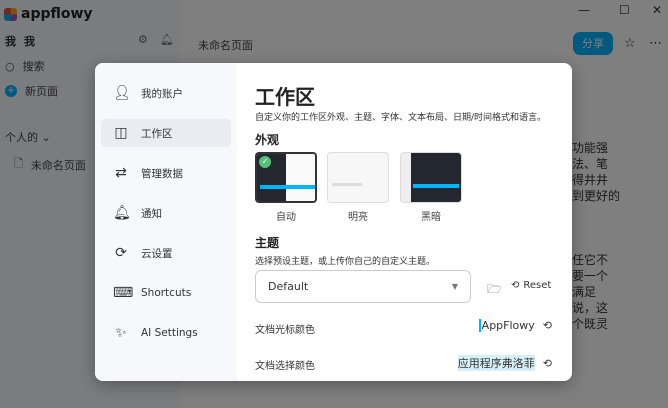  I want to click on bell-icon: 🔔︎, so click(122, 213).